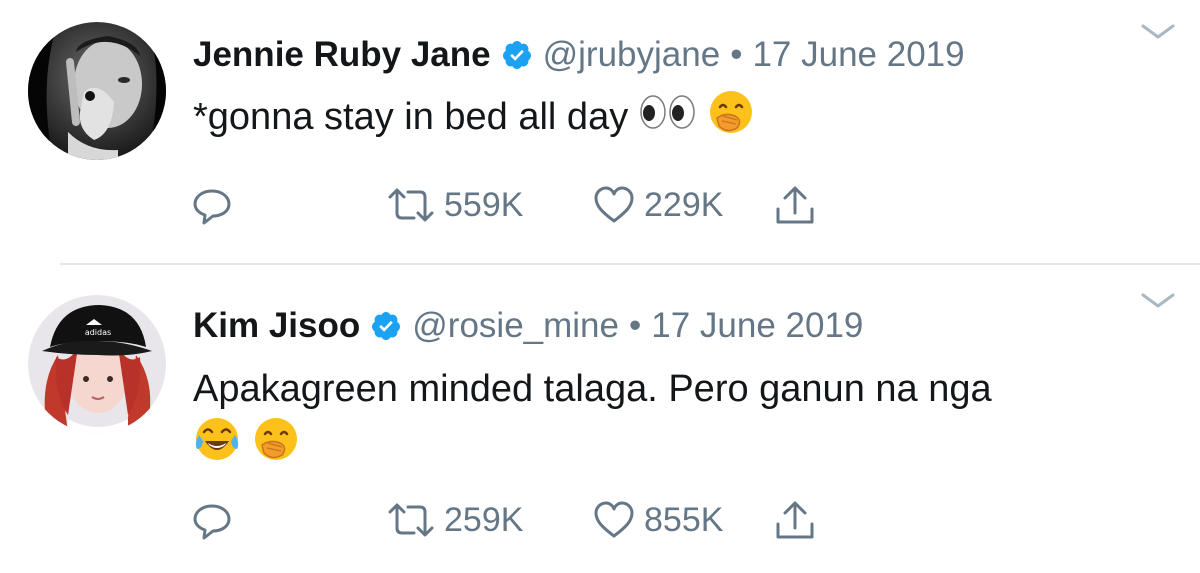 The image size is (1200, 573). I want to click on tweet-text: *gonna stay in bed all day, so click(474, 119).